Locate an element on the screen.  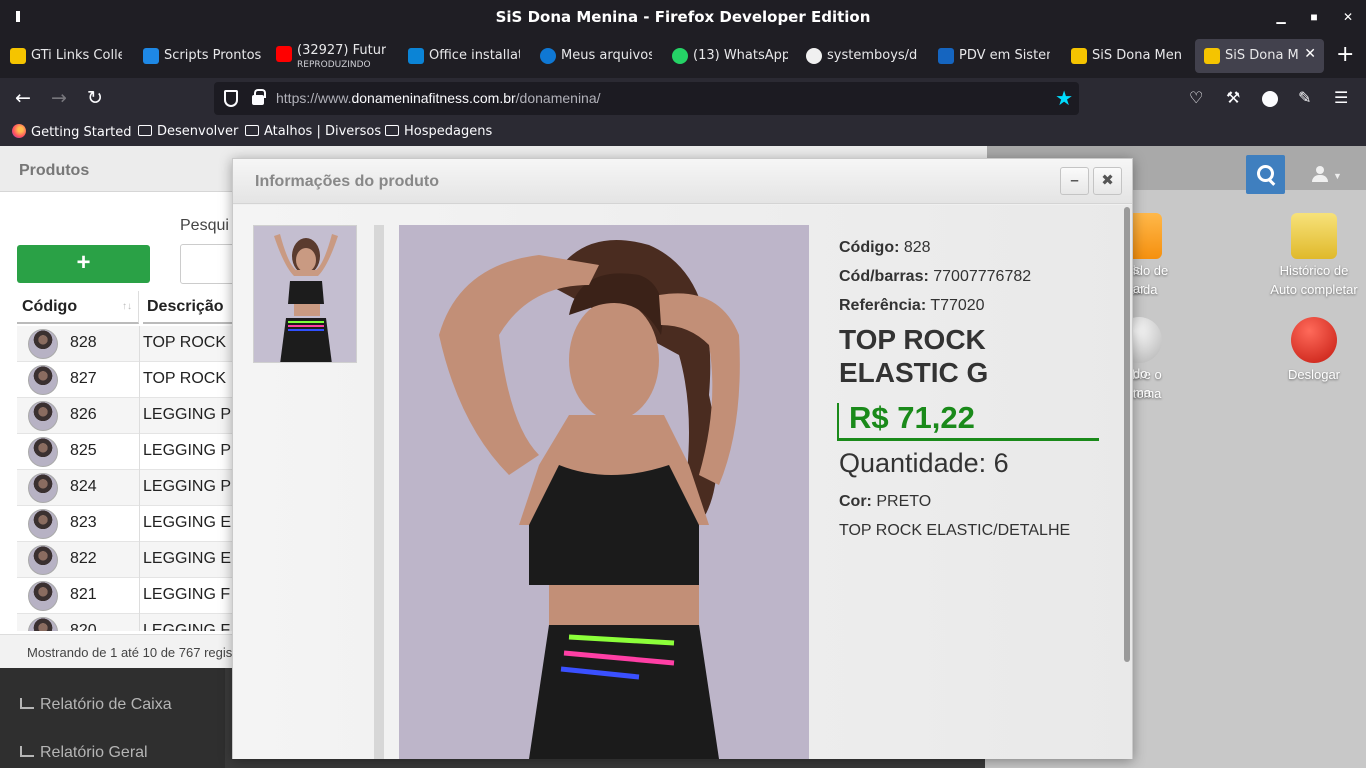
new-tab-icon: + is located at coordinates (1345, 54).